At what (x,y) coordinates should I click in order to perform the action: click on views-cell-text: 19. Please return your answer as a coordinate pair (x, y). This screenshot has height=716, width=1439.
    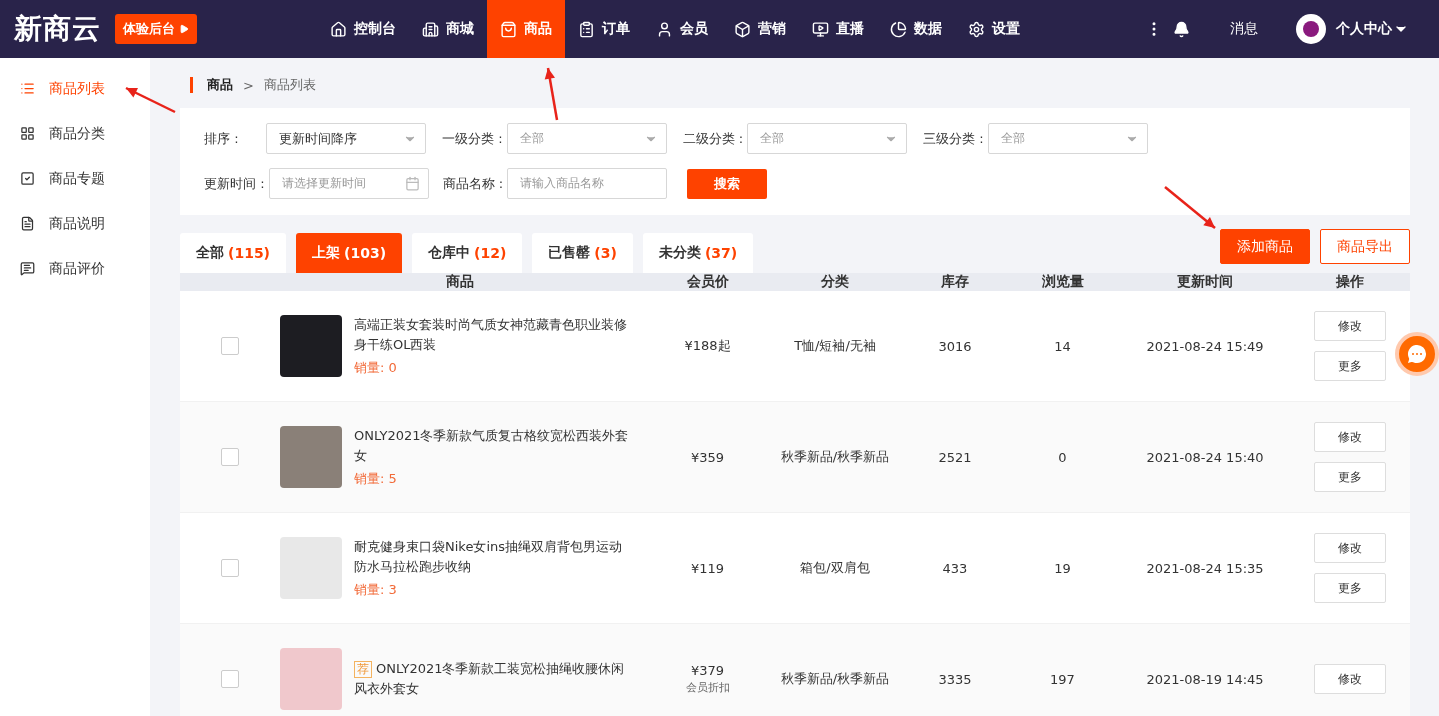
    Looking at the image, I should click on (1062, 568).